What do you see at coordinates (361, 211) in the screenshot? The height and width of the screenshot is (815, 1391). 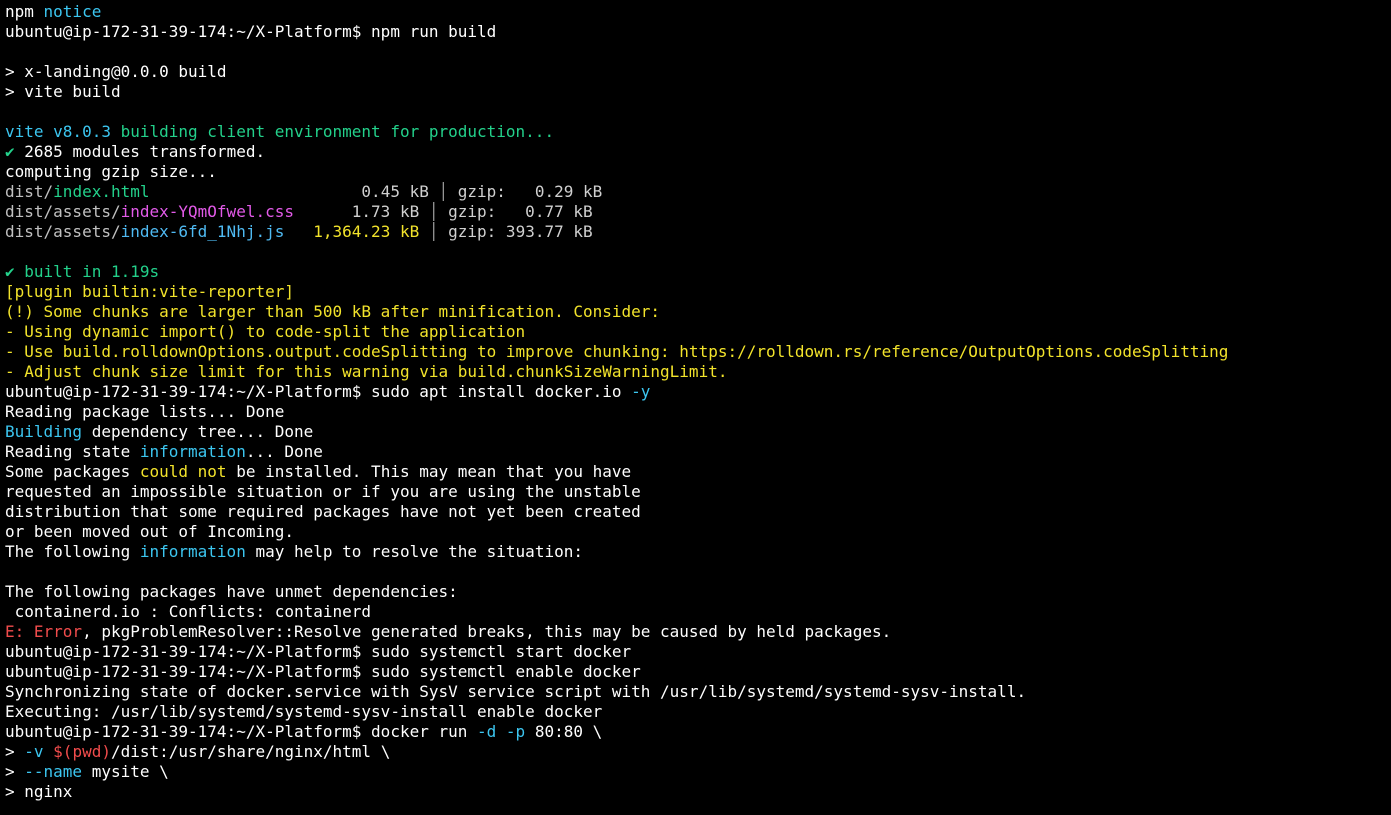 I see `terminal-text-segment: 1.73 kB` at bounding box center [361, 211].